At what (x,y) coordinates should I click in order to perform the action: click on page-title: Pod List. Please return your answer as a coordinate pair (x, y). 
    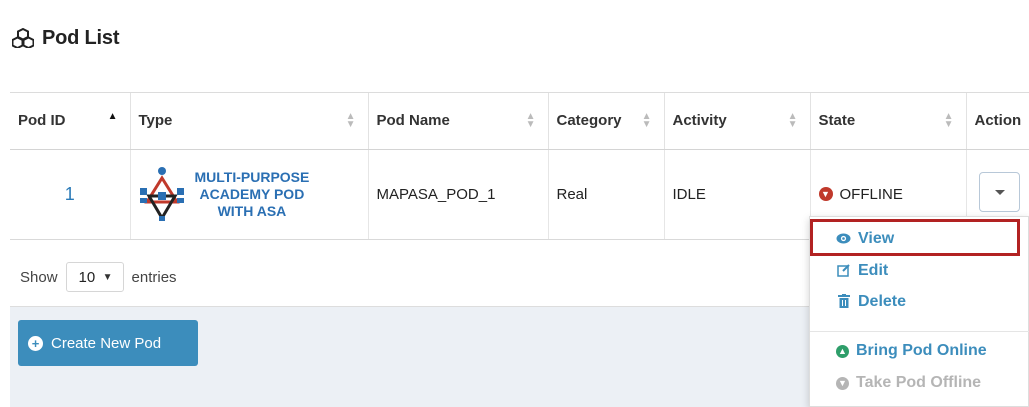
    Looking at the image, I should click on (81, 37).